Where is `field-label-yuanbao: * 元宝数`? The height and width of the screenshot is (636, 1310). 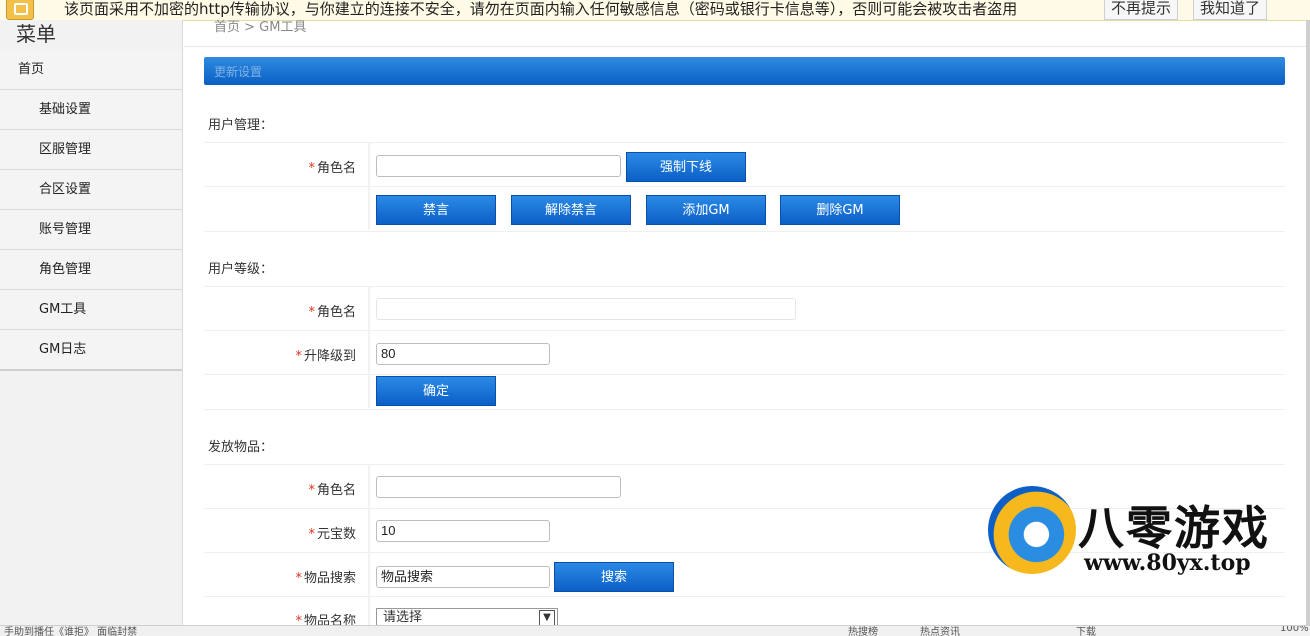
field-label-yuanbao: * 元宝数 is located at coordinates (296, 532).